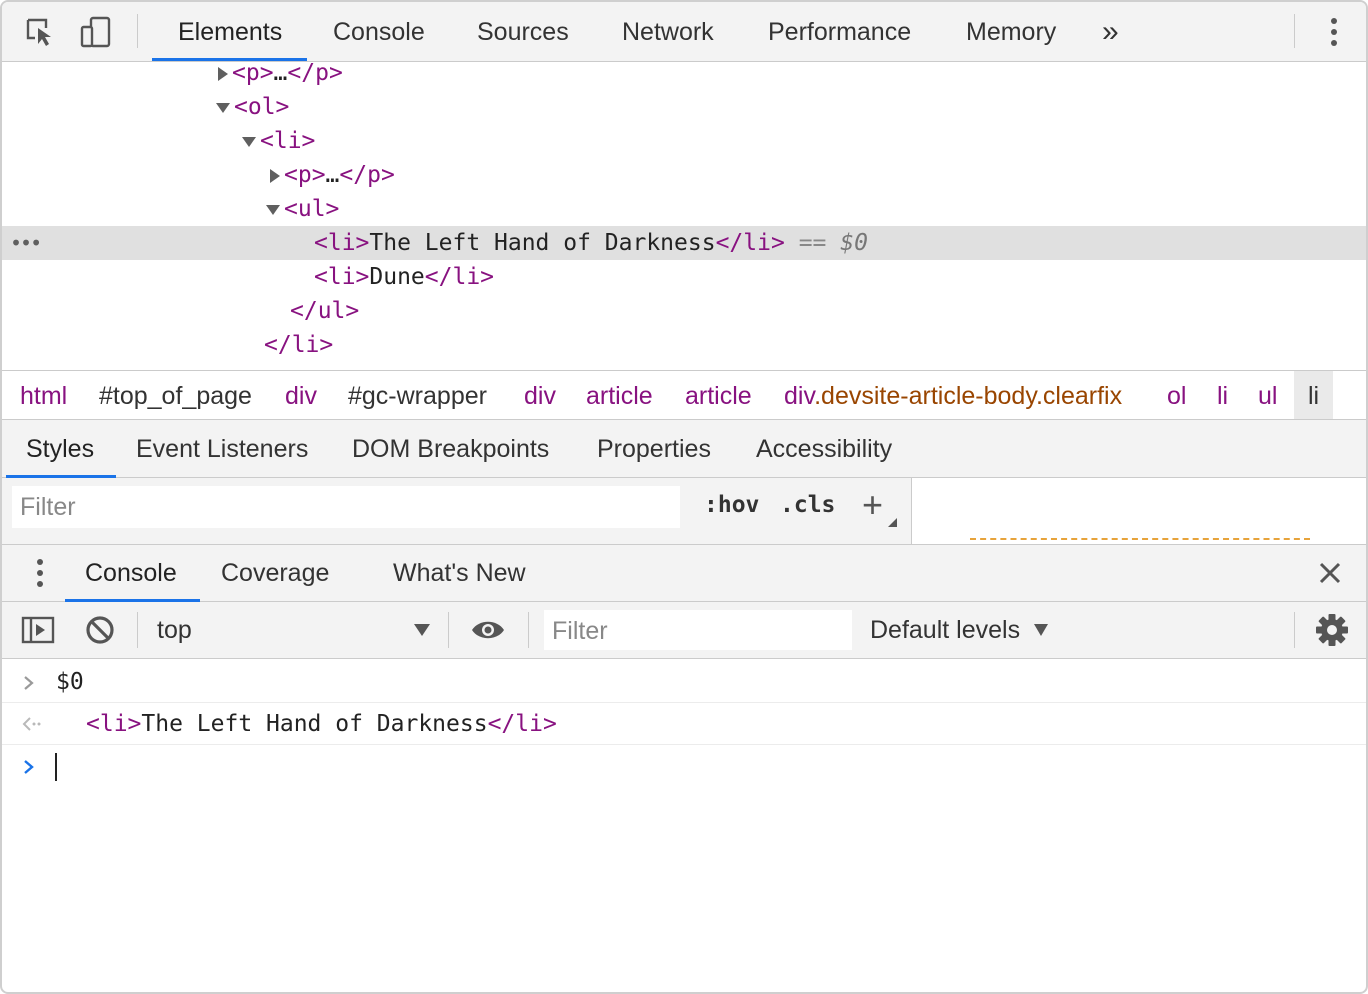 The image size is (1368, 994). Describe the element at coordinates (56, 767) in the screenshot. I see `text-cursor` at that location.